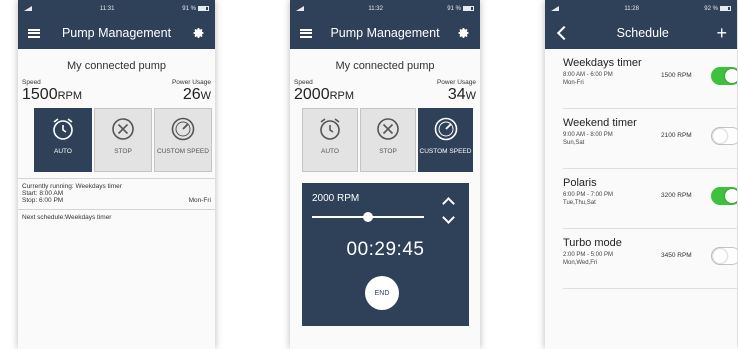  Describe the element at coordinates (63, 151) in the screenshot. I see `mode-label: AUTO` at that location.